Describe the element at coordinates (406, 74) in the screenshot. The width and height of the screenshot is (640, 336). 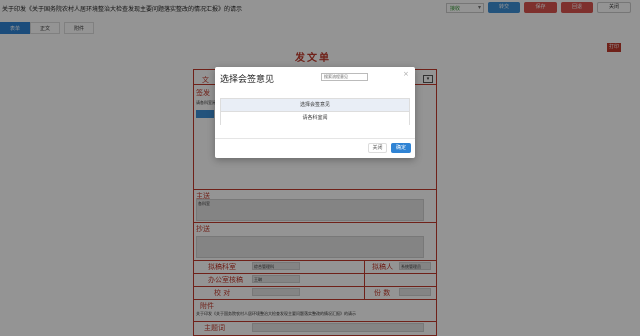
I see `close-icon: ×` at that location.